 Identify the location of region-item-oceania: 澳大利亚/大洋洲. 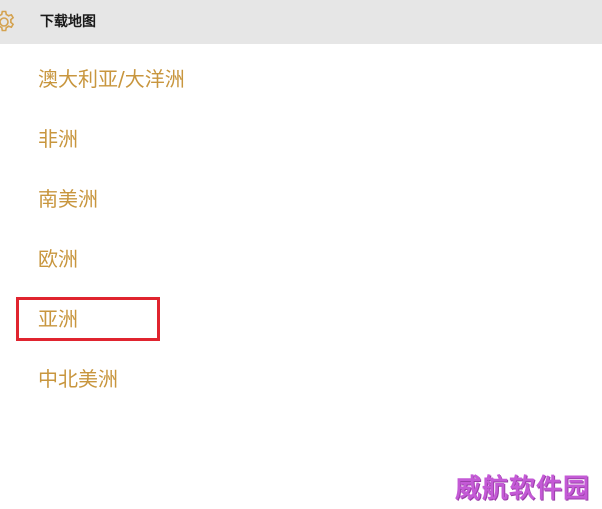
(111, 79).